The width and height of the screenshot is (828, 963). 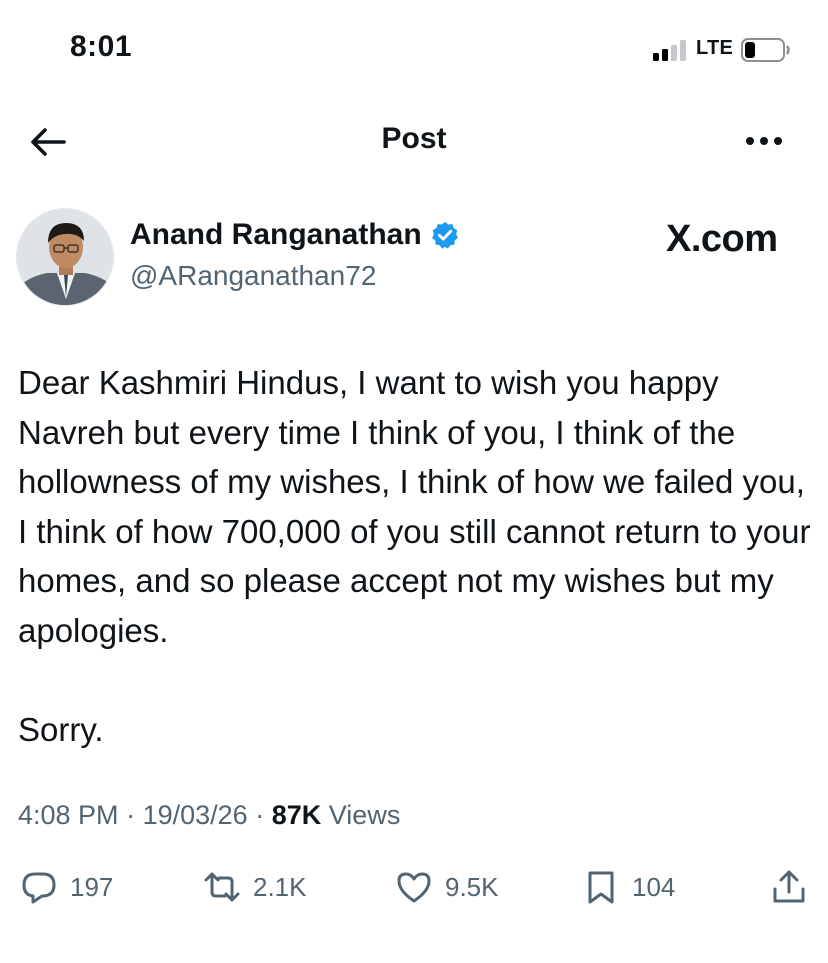 I want to click on reply-button: 197, so click(x=66, y=887).